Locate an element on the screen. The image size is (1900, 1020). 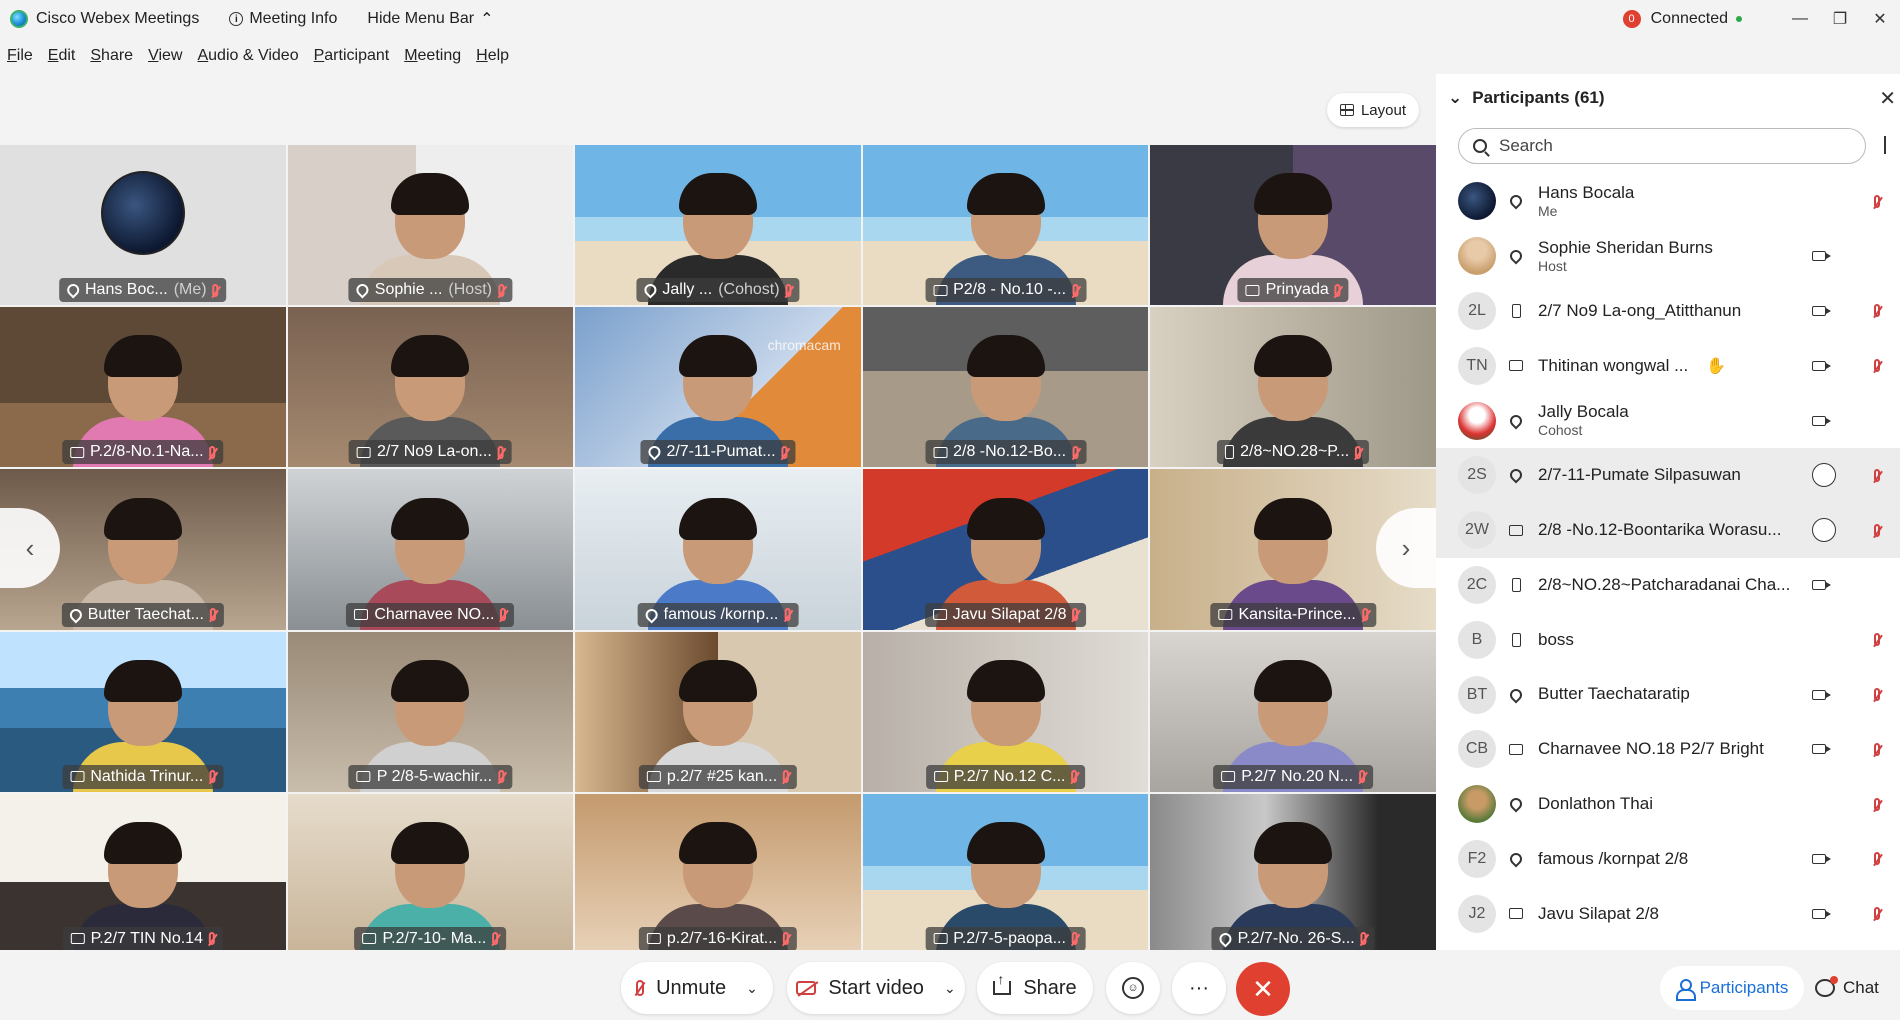
participant-row: Hans Bocala Me is located at coordinates (1668, 201).